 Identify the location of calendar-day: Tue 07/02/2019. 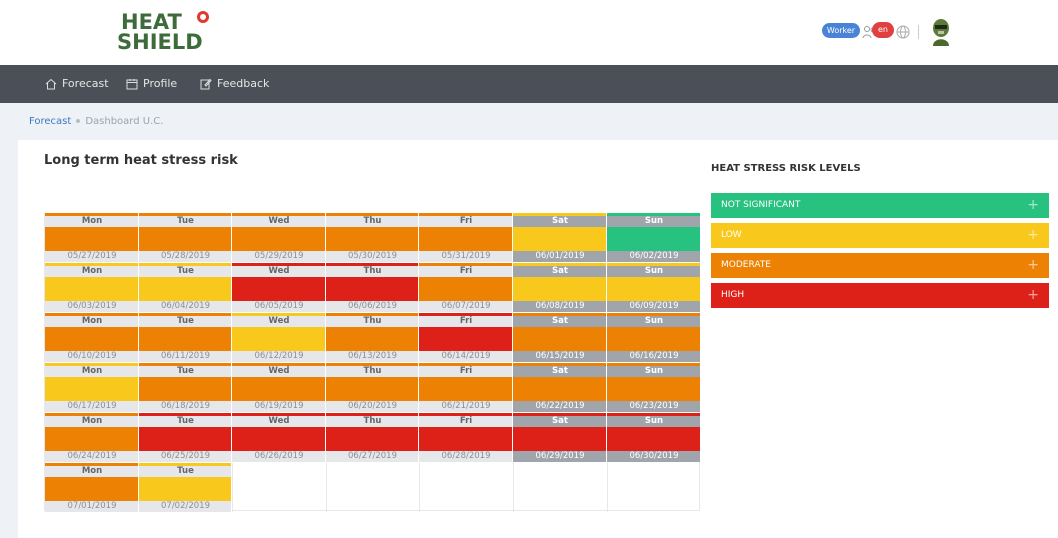
(185, 487).